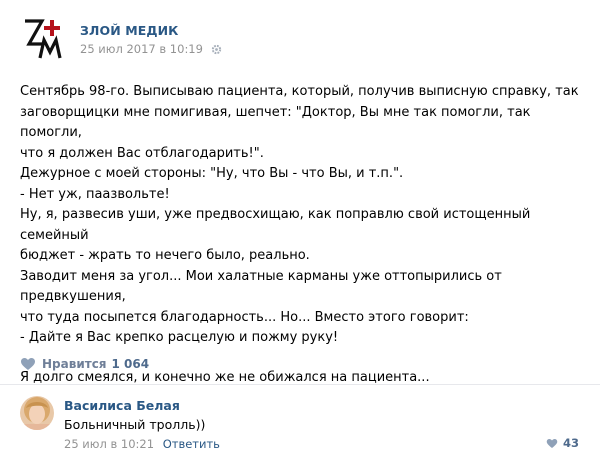 The height and width of the screenshot is (453, 600). What do you see at coordinates (122, 405) in the screenshot?
I see `comment-author-link: Василиса Белая` at bounding box center [122, 405].